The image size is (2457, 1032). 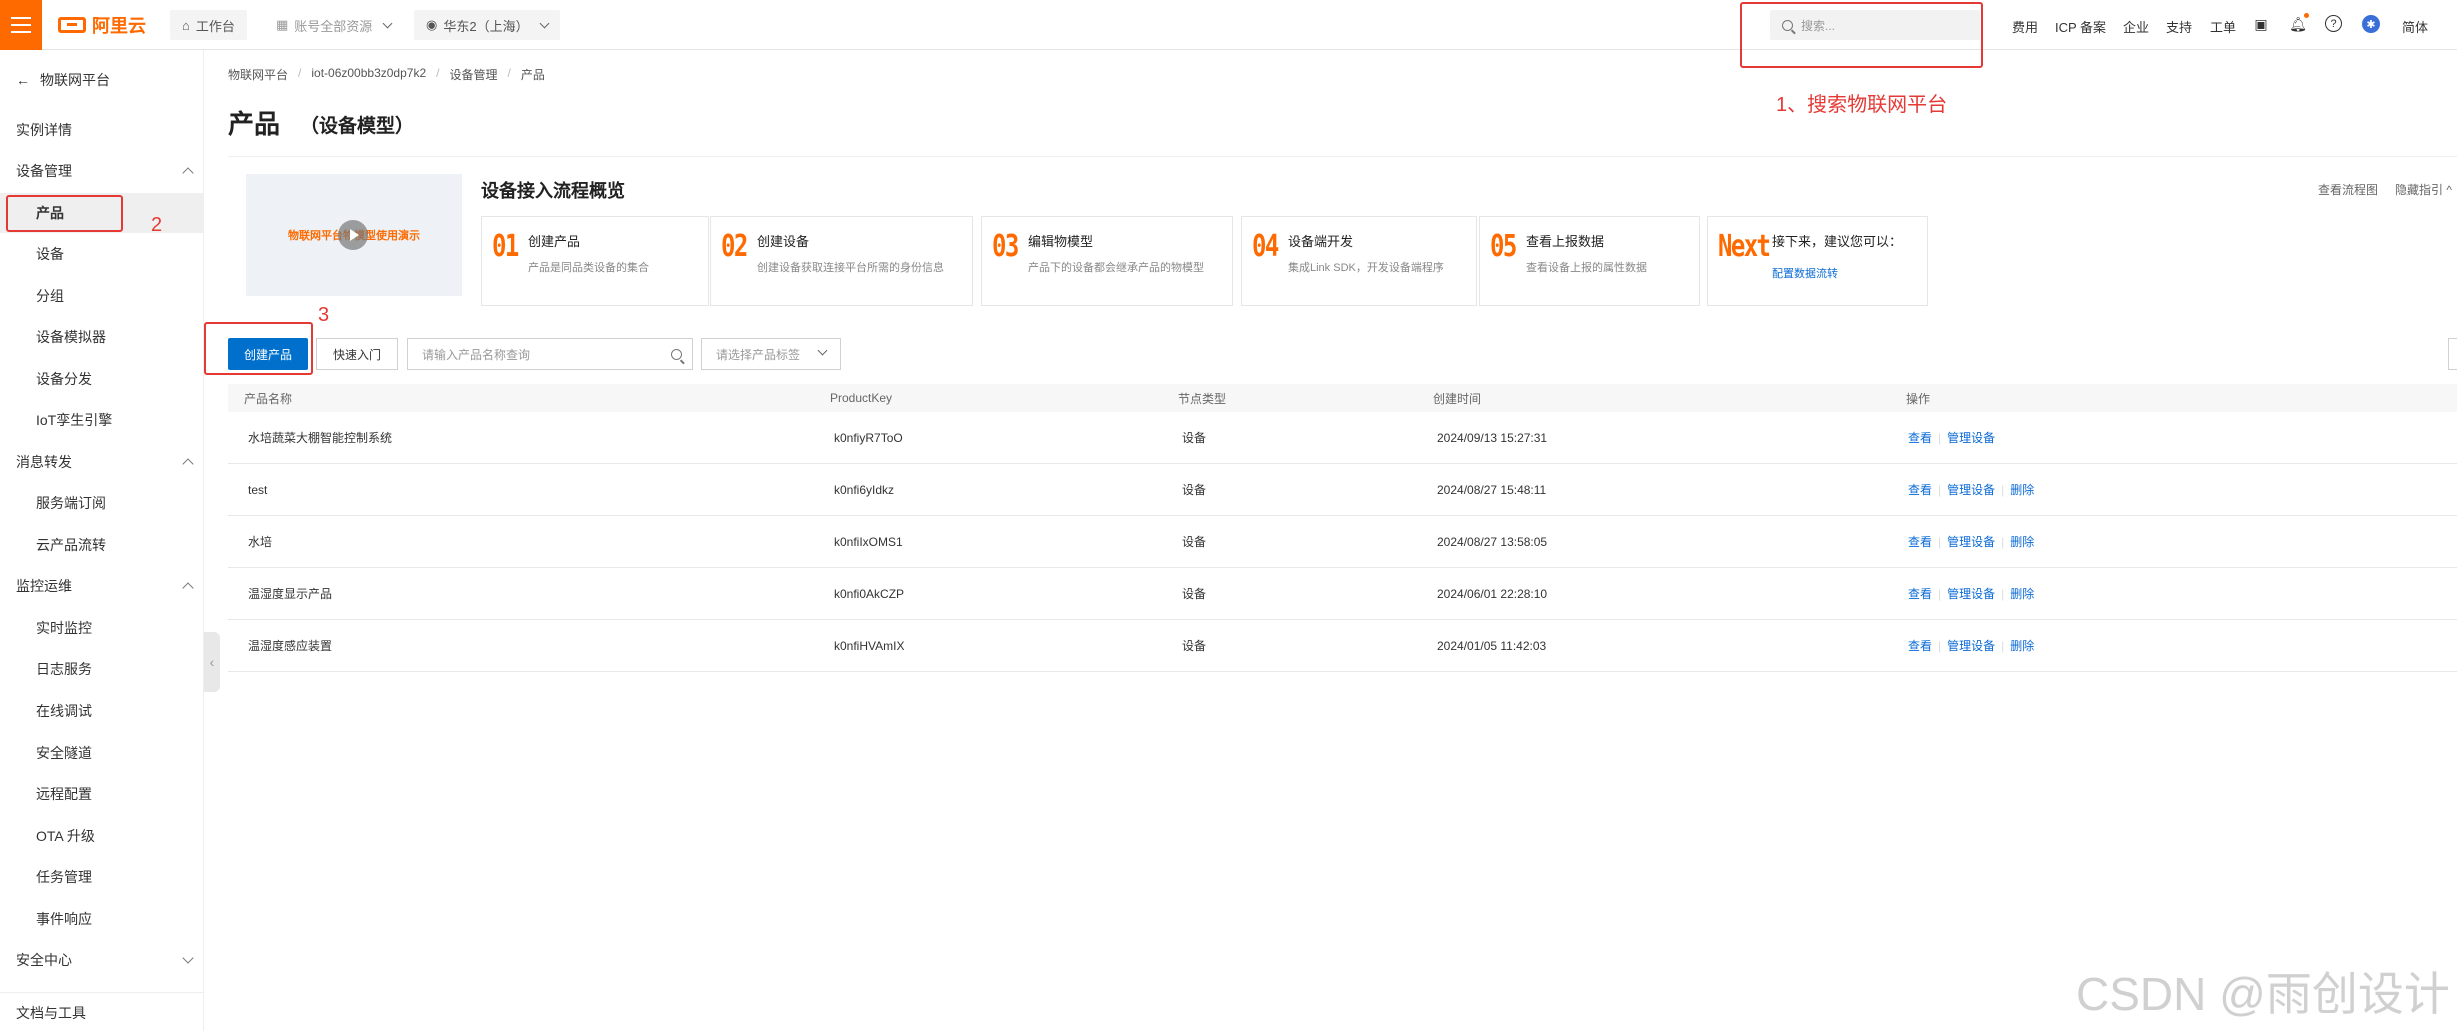 I want to click on product-tag-select: 请选择产品标签, so click(x=771, y=354).